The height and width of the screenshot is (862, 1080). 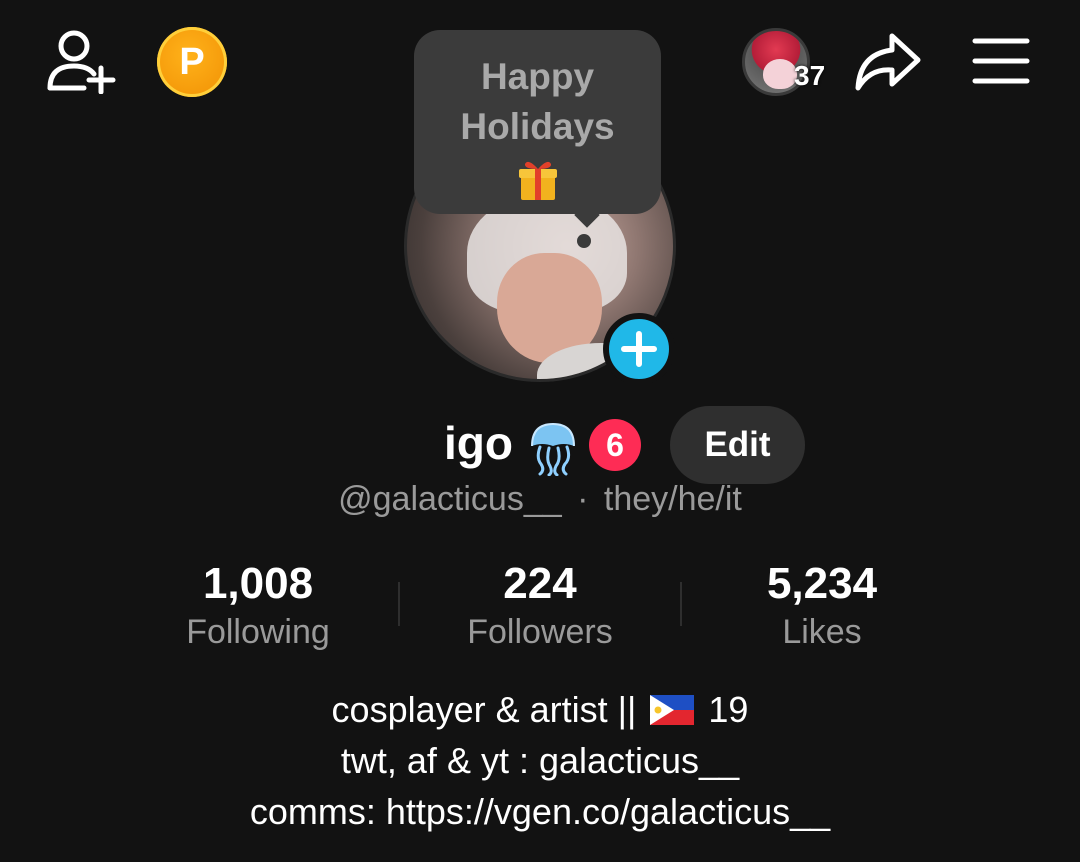 I want to click on tooltip-dot, so click(x=584, y=241).